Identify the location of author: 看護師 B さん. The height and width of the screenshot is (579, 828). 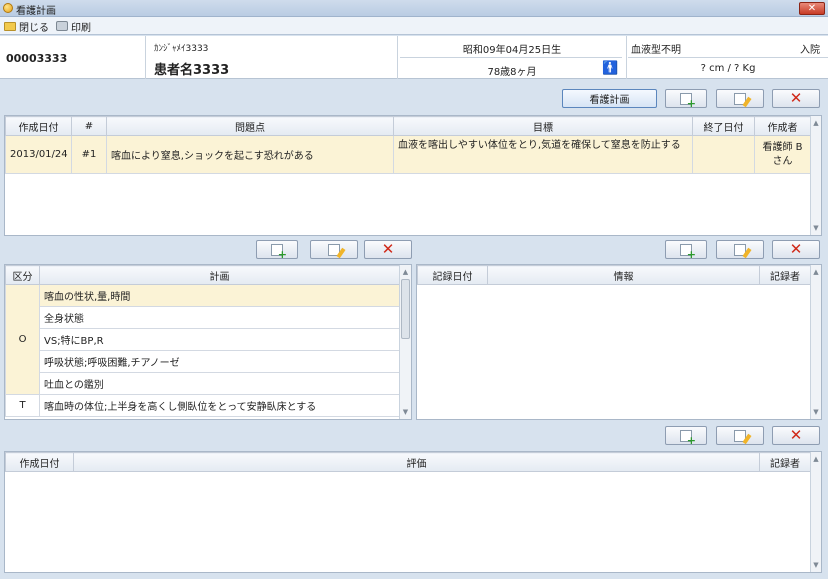
(782, 154).